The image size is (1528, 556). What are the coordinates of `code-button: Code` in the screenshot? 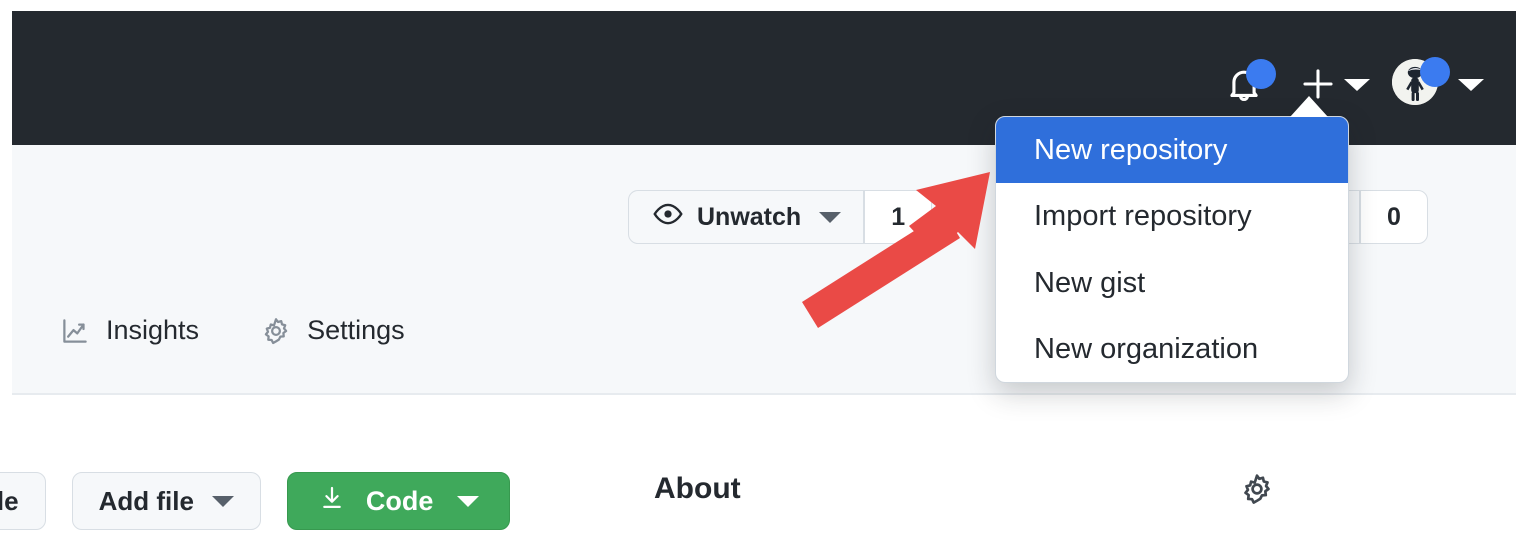 It's located at (398, 501).